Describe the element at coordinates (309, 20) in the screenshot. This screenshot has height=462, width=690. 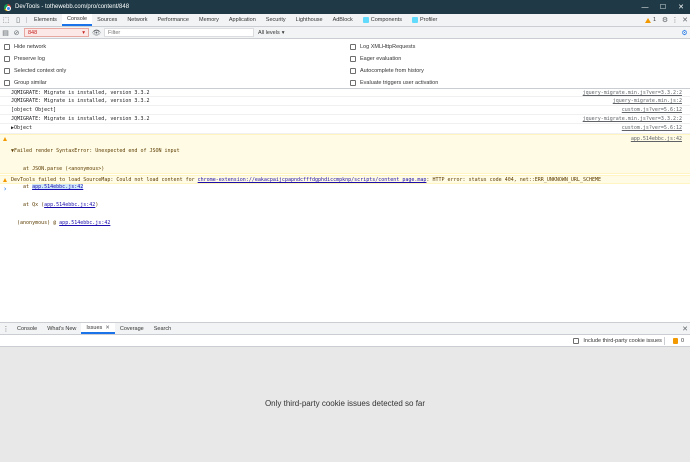
I see `tab-lighthouse: Lighthouse` at that location.